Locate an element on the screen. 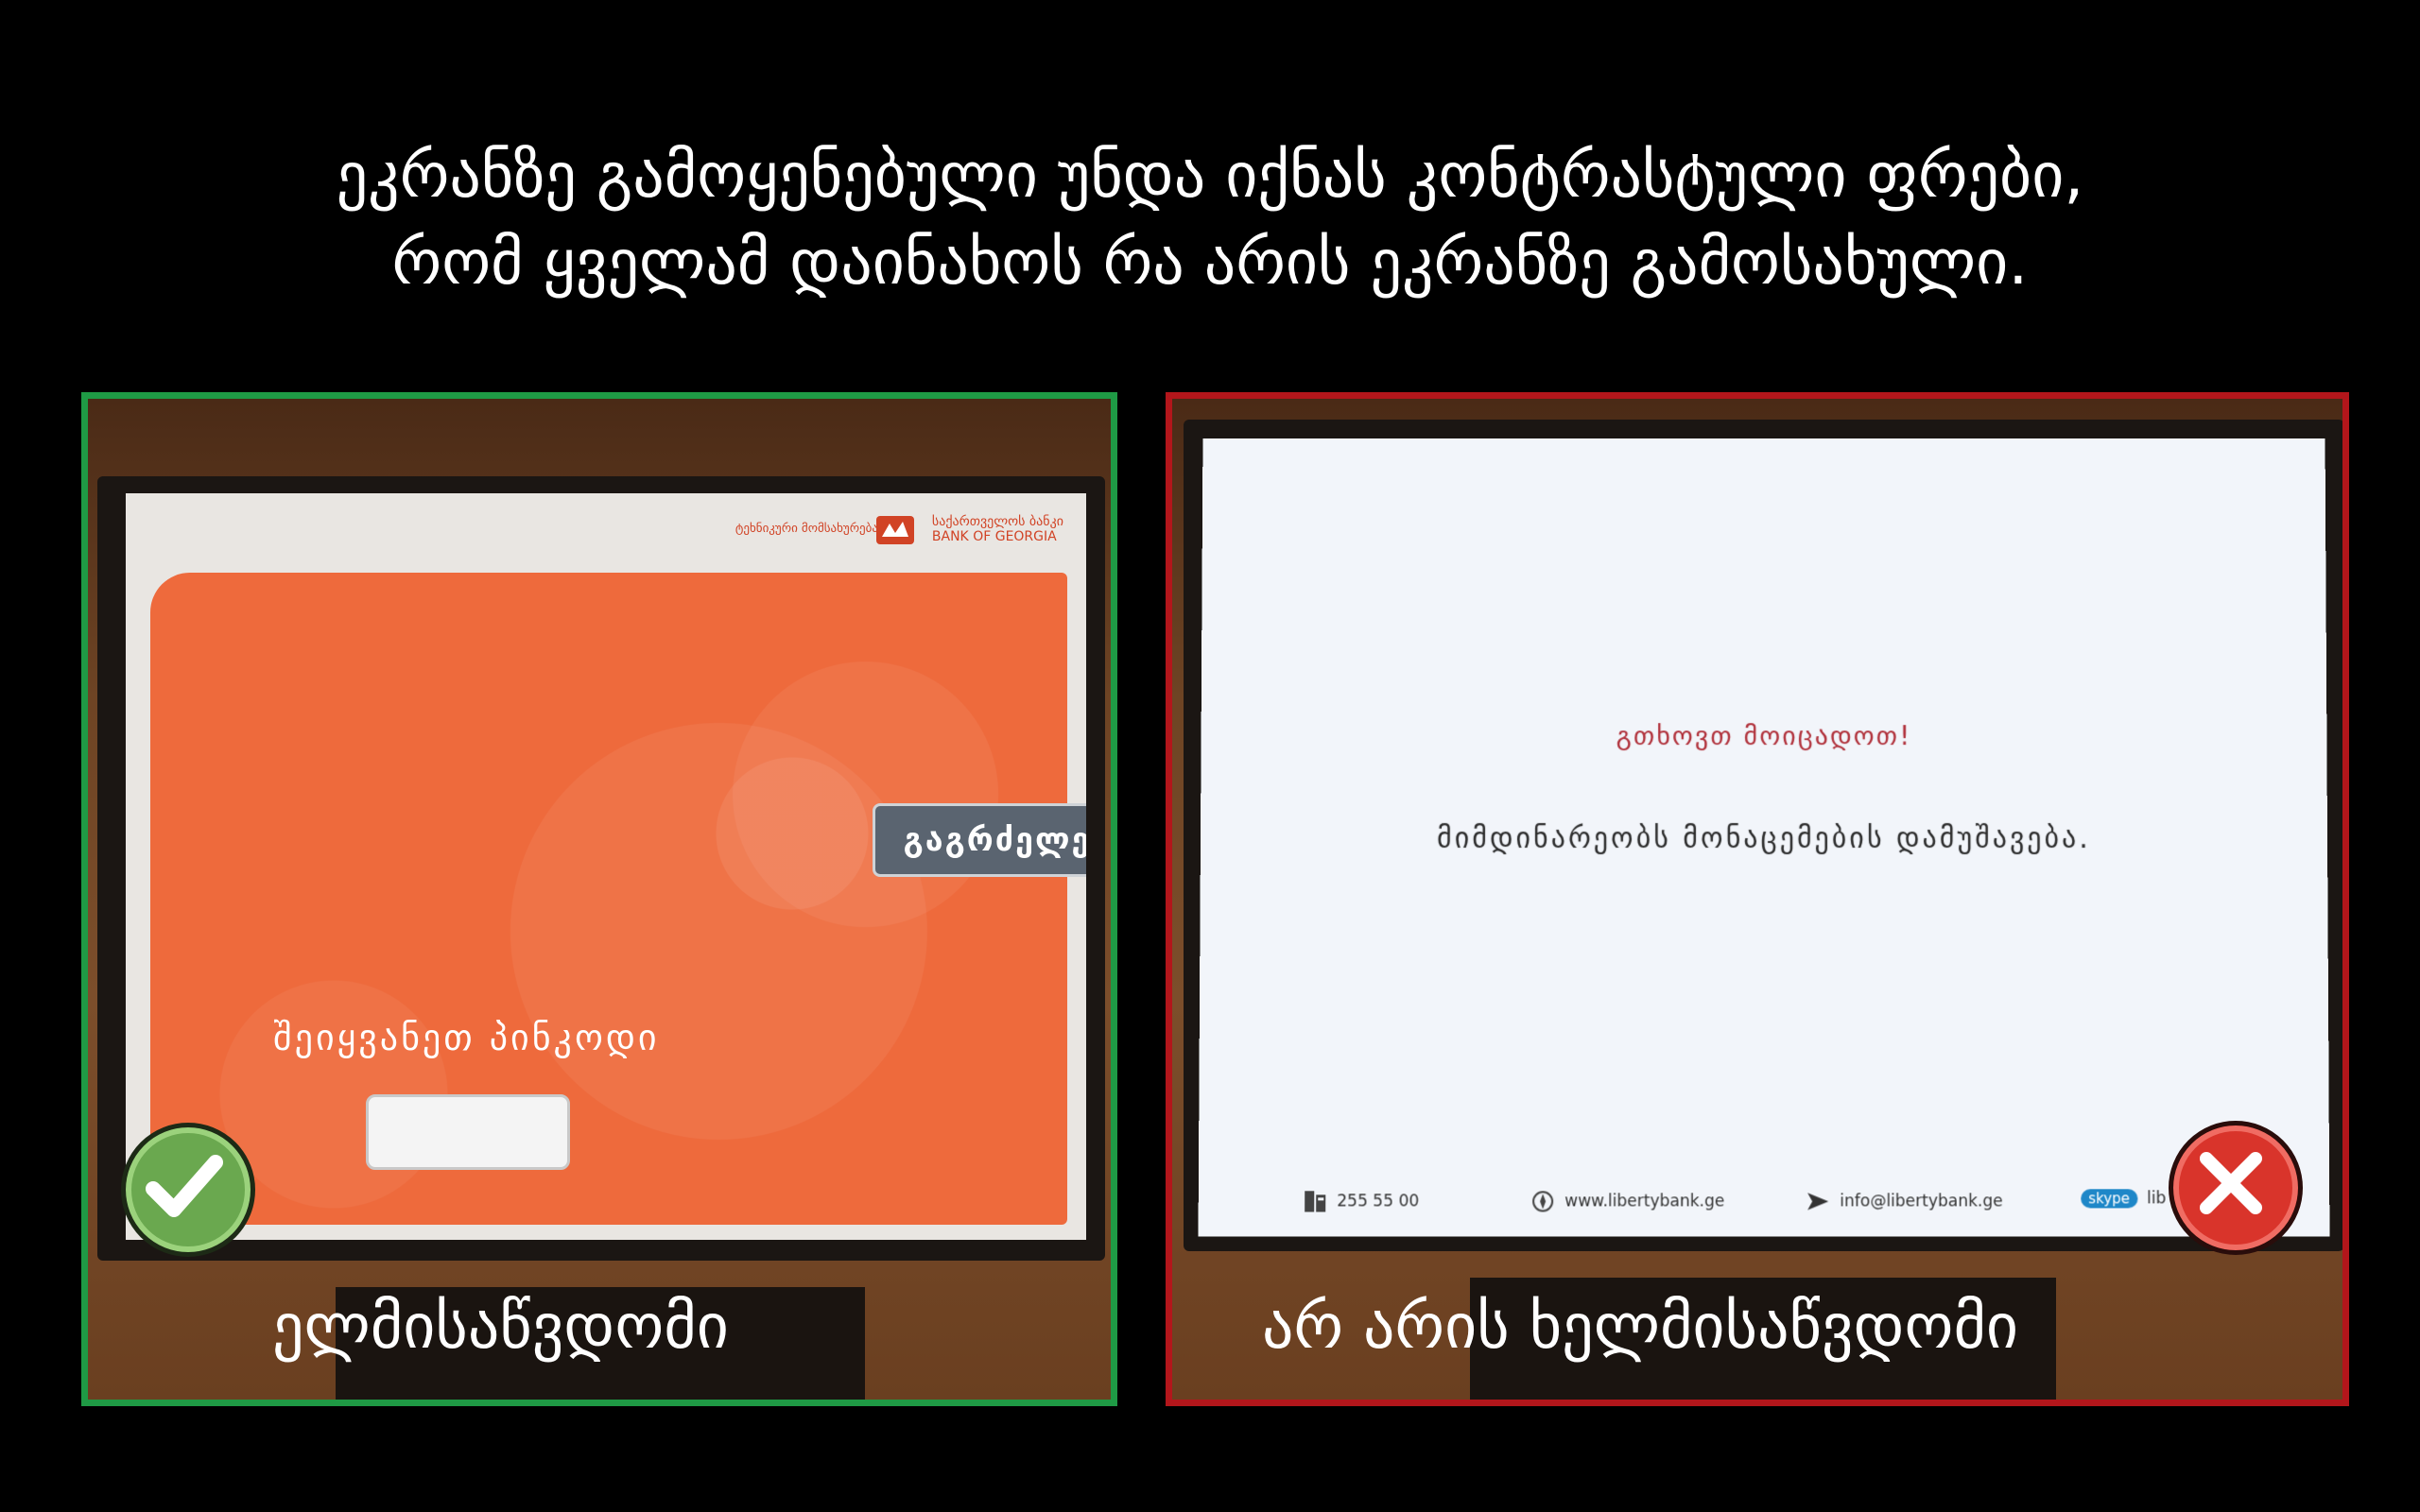 Image resolution: width=2420 pixels, height=1512 pixels. website-link: www.libertybank.ge is located at coordinates (1644, 1201).